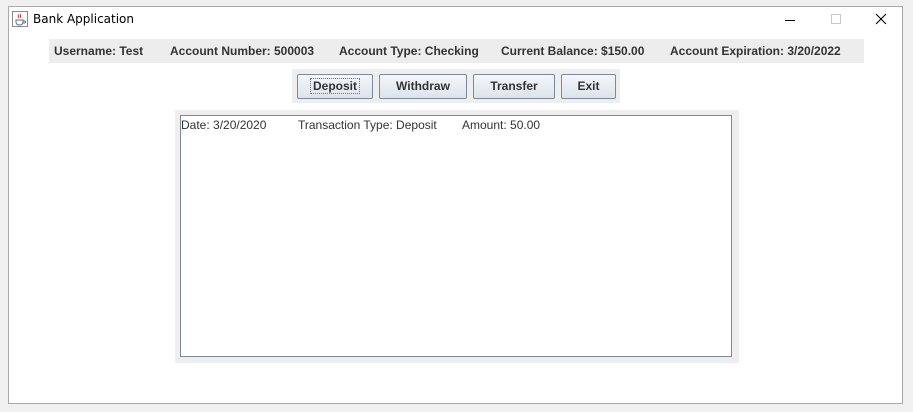 The width and height of the screenshot is (913, 412). What do you see at coordinates (99, 51) in the screenshot?
I see `username-label: Username: Test` at bounding box center [99, 51].